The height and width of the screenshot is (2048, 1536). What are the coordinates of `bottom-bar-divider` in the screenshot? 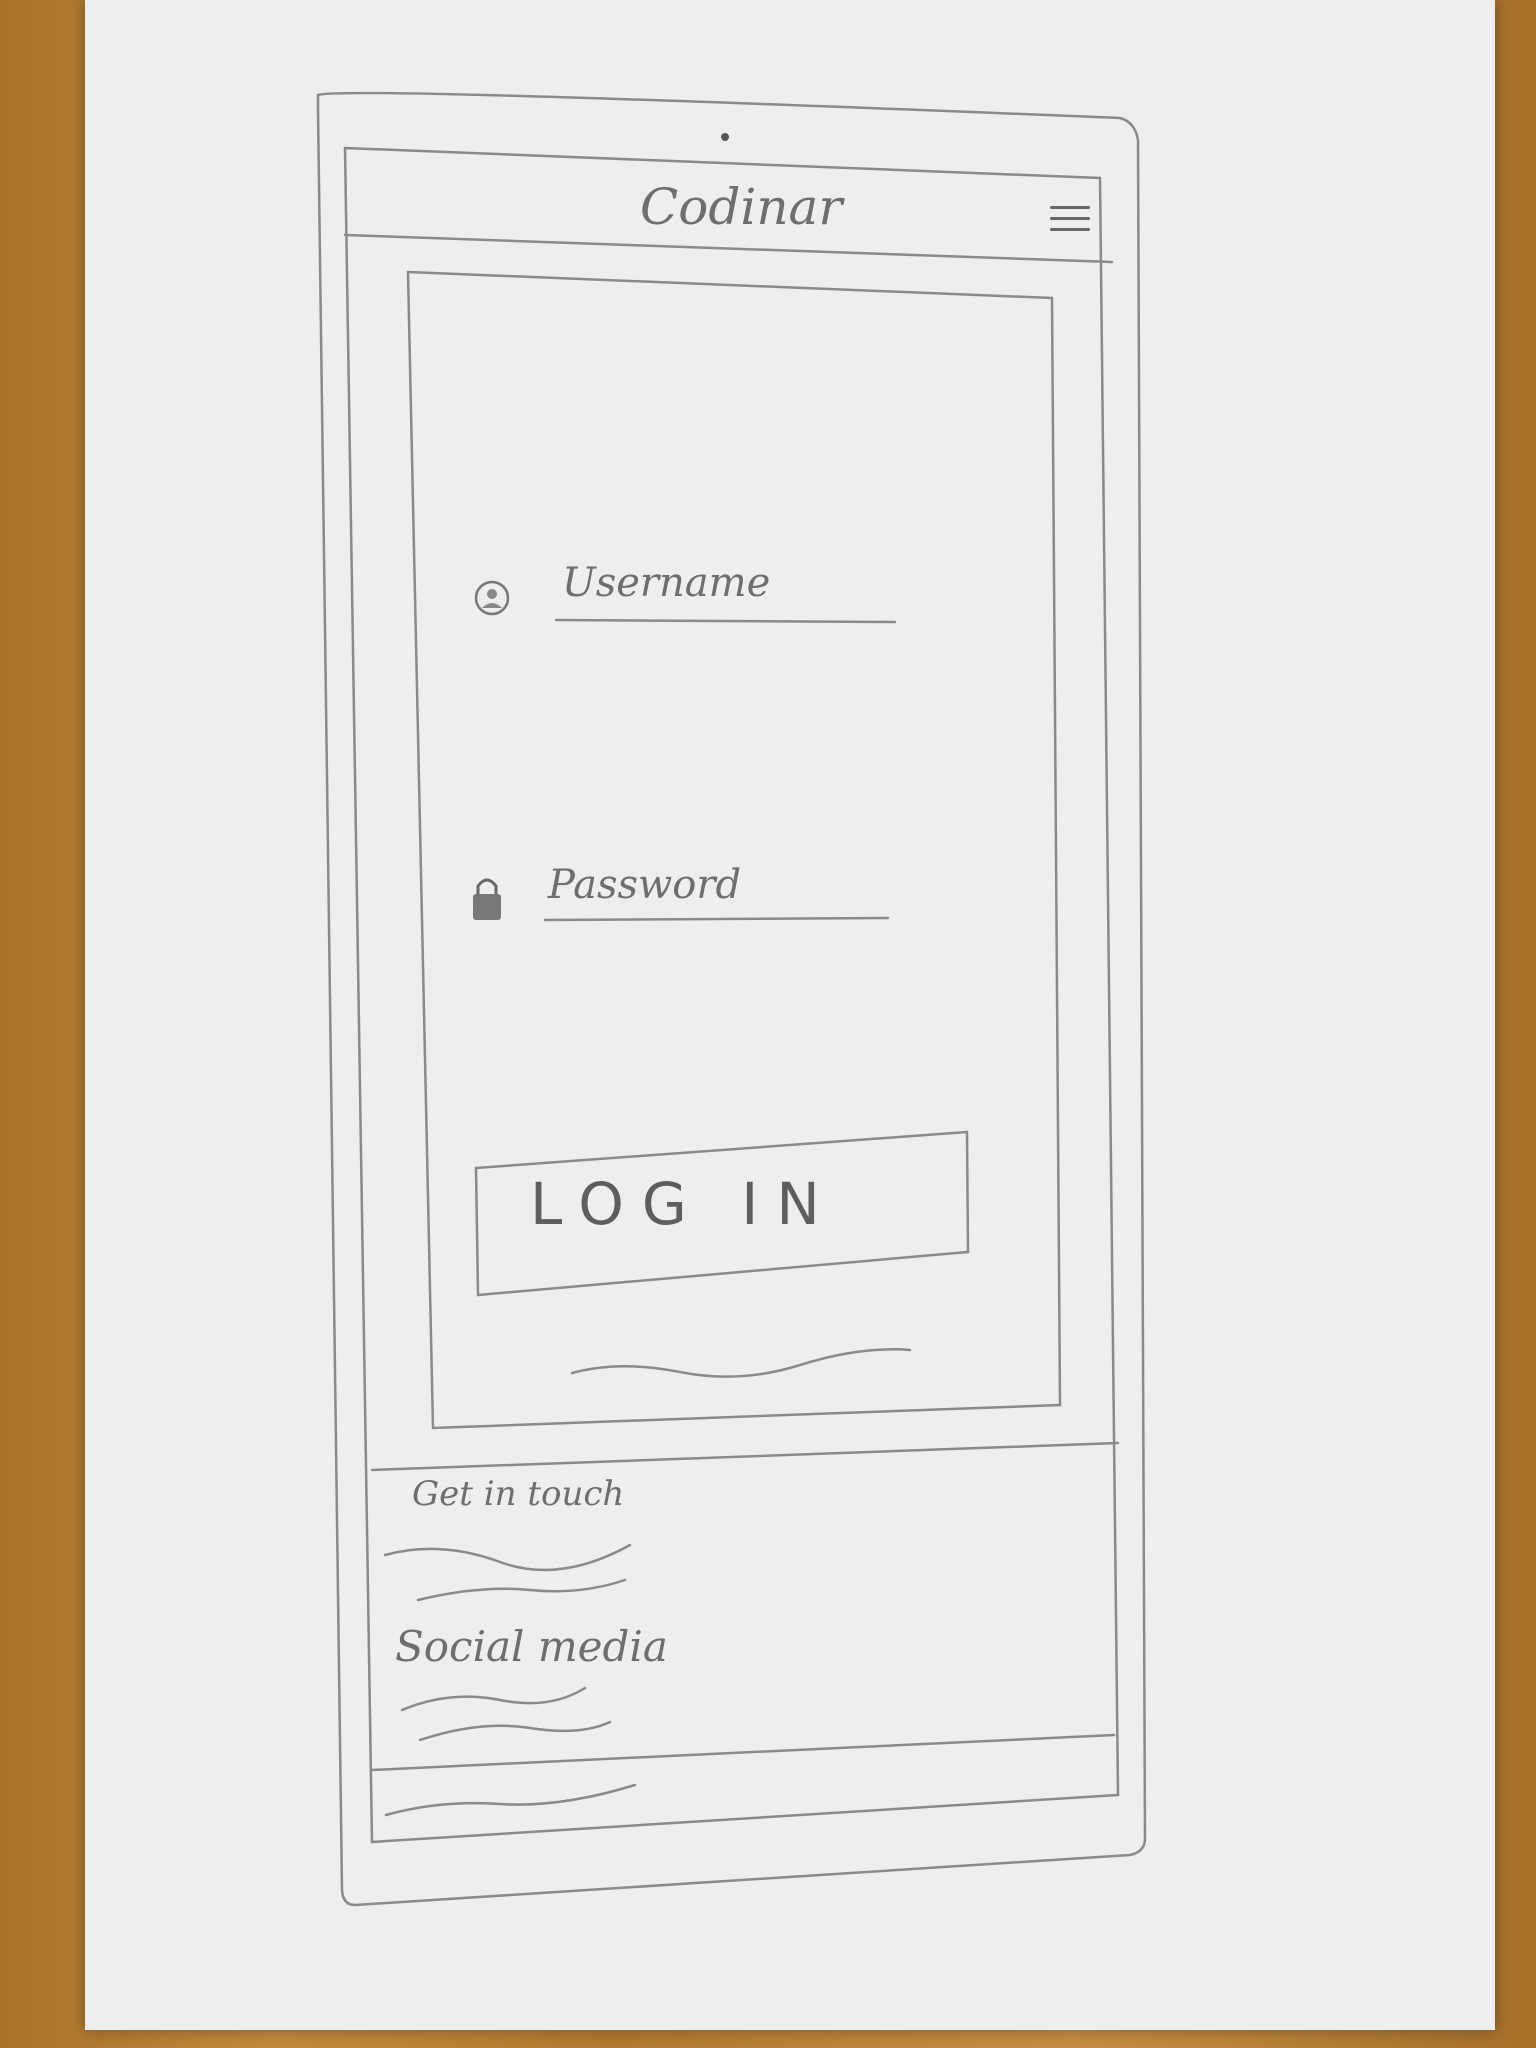 It's located at (743, 1752).